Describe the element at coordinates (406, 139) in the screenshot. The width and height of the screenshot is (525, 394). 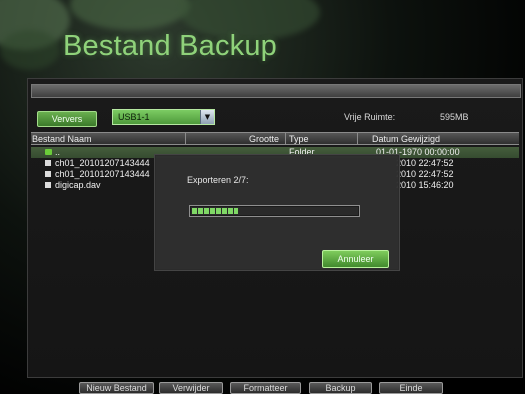
I see `column-header-date: Datum Gewijzigd` at that location.